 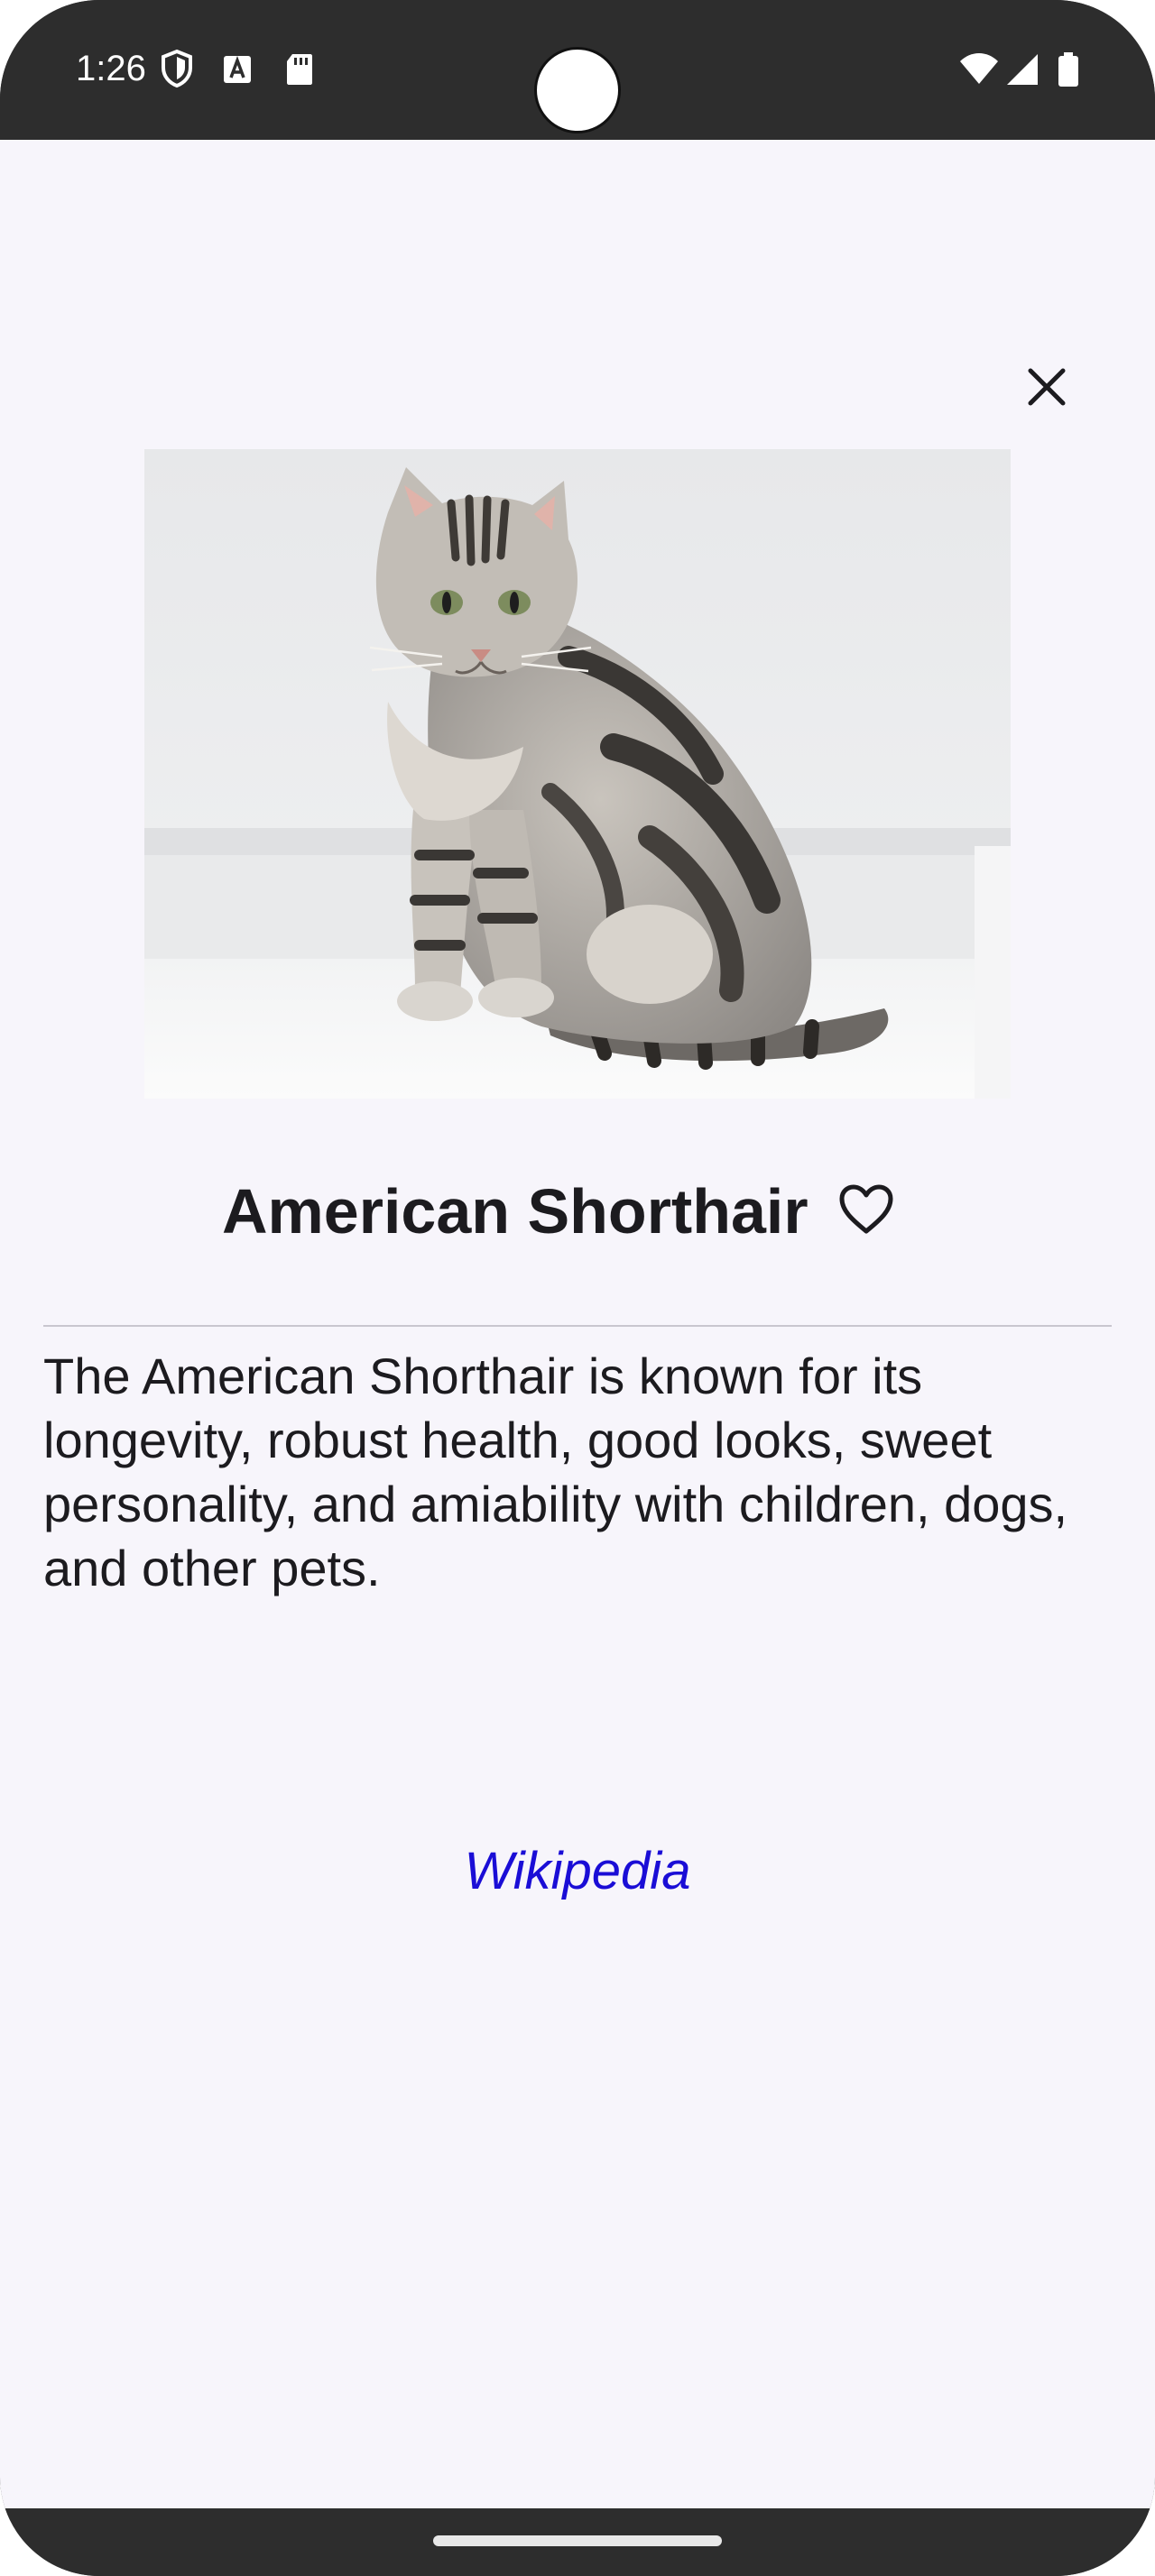 I want to click on close-button, so click(x=1047, y=389).